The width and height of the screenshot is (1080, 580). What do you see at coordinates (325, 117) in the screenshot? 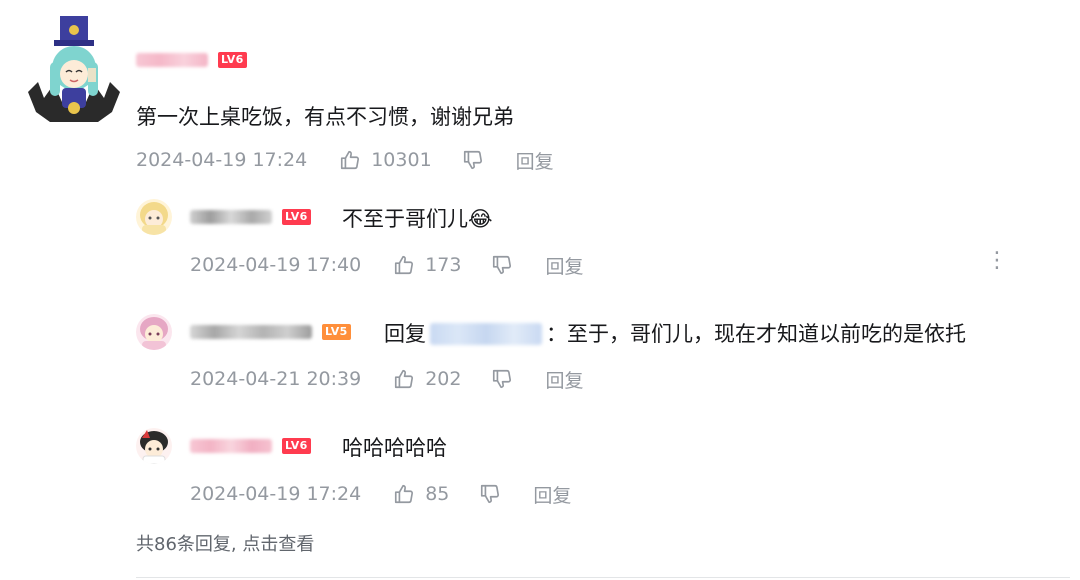
I see `comment-text: 第一次上桌吃饭，有点不习惯，谢谢兄弟` at bounding box center [325, 117].